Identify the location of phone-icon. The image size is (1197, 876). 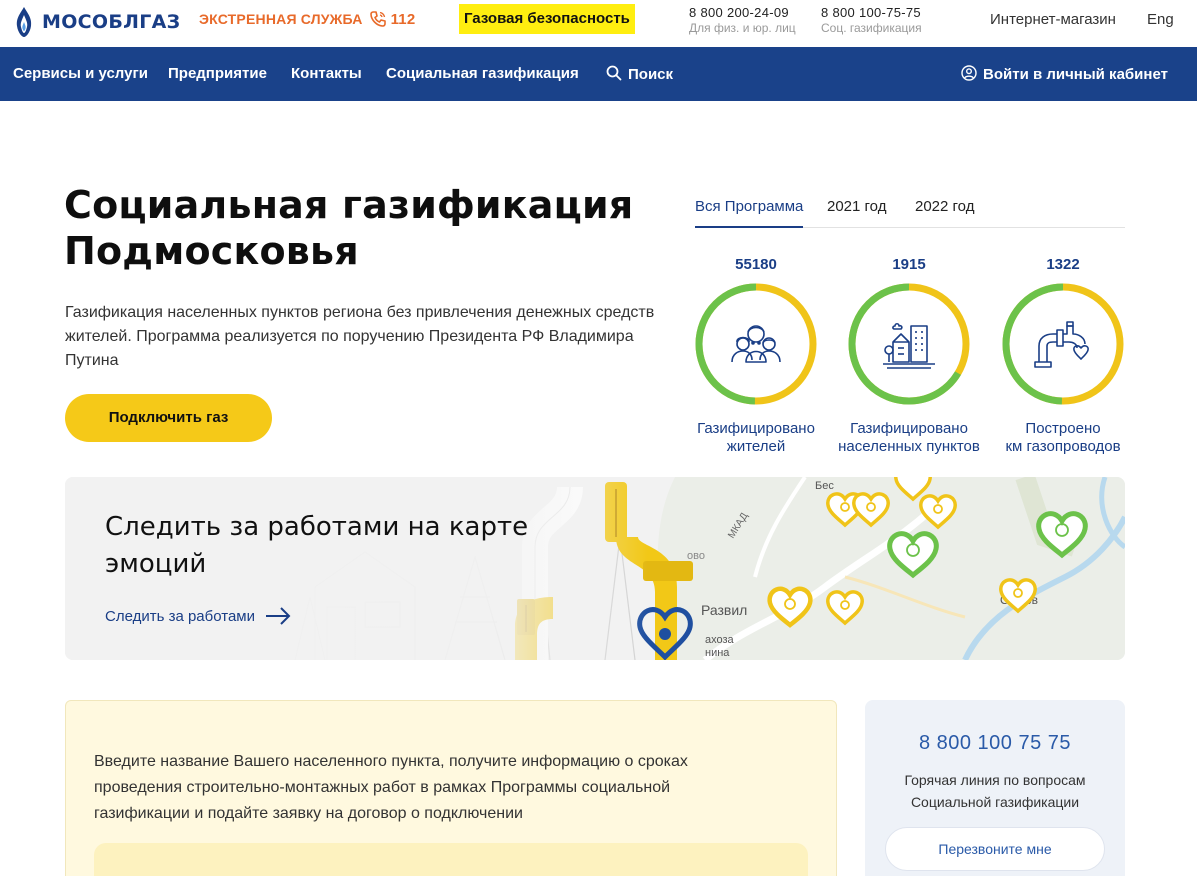
(377, 19).